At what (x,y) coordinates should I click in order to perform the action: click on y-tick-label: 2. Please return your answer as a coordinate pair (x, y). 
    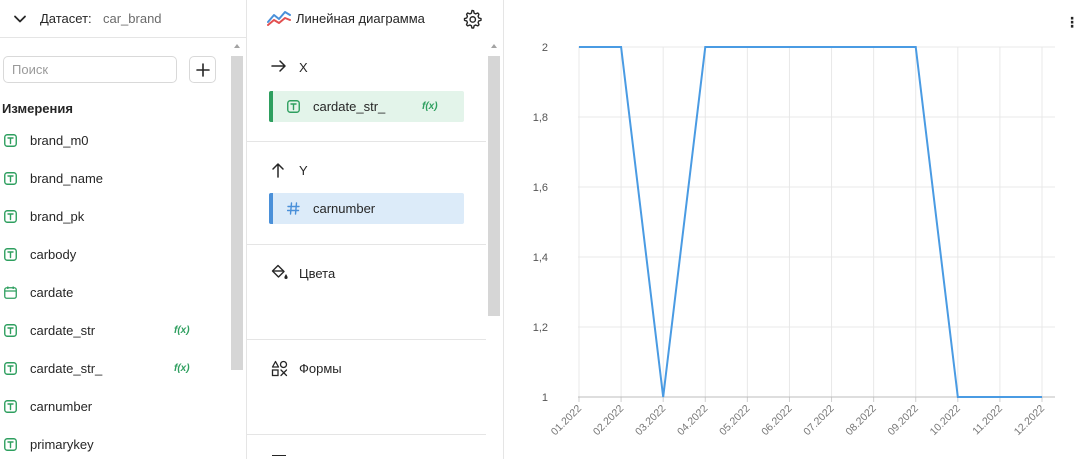
    Looking at the image, I should click on (545, 48).